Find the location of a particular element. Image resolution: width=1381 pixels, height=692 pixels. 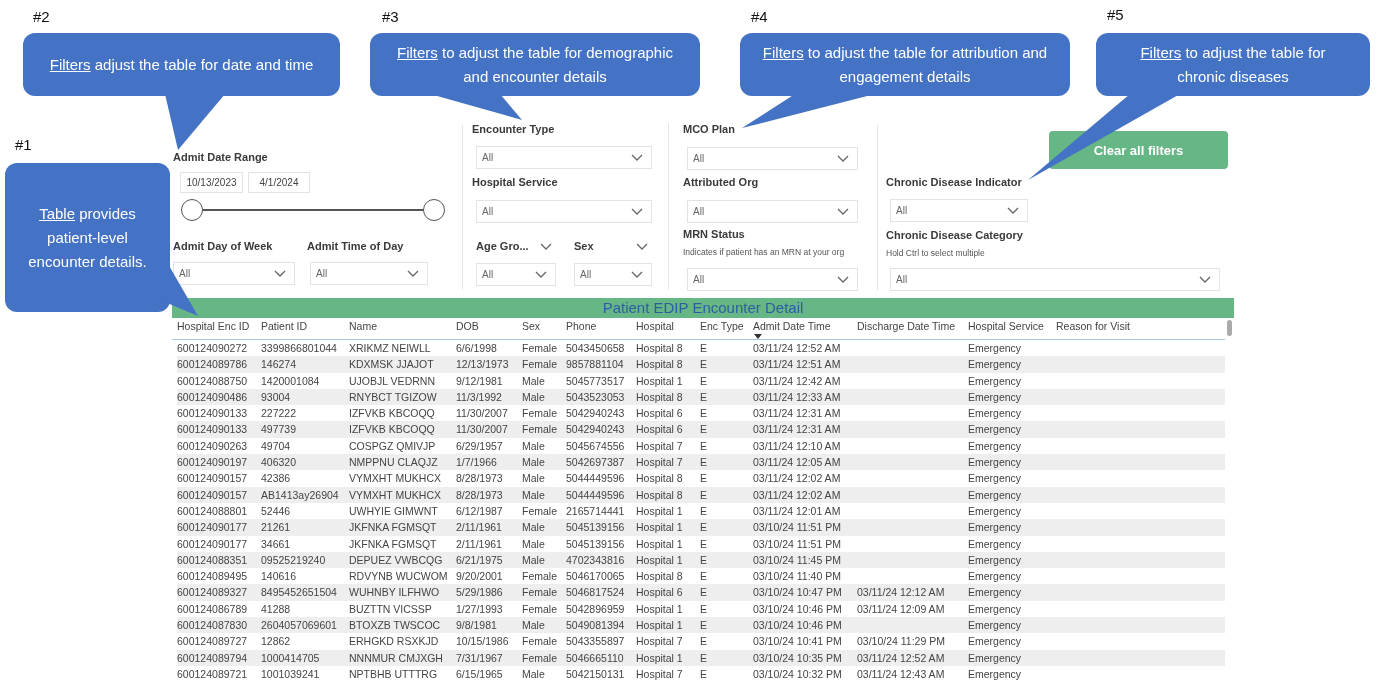

callout-text: Filters adjust the table for date and time is located at coordinates (181, 64).